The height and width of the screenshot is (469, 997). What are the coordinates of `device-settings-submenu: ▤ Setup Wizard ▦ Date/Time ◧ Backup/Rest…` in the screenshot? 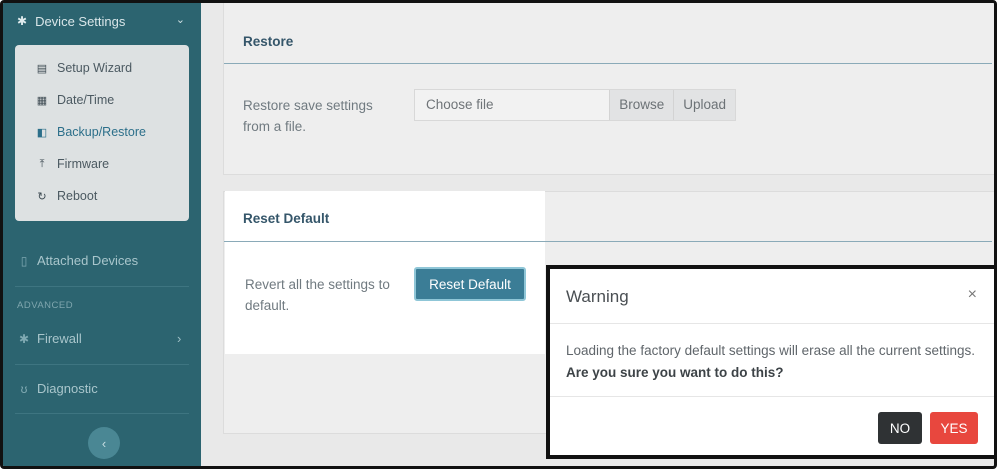 It's located at (102, 133).